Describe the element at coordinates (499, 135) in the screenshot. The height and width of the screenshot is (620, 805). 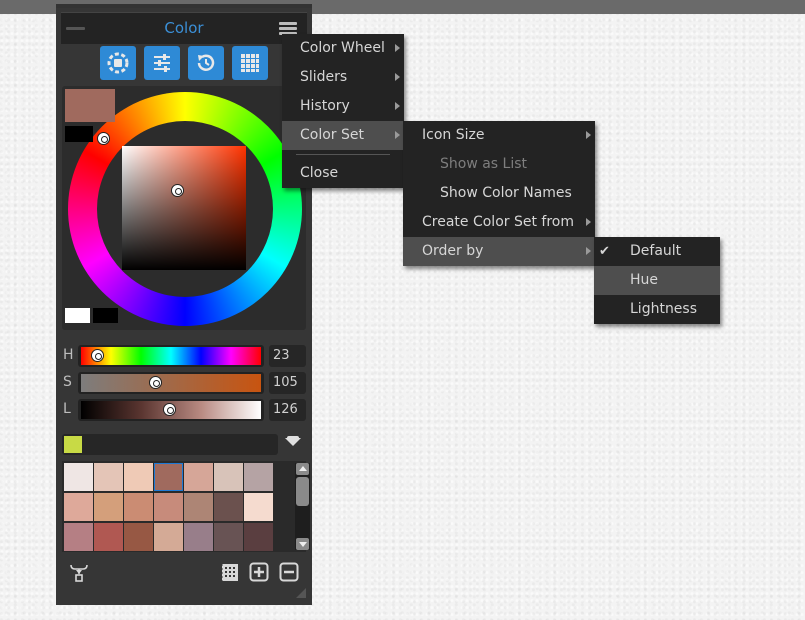
I see `menu-item-icon-size: Icon Size` at that location.